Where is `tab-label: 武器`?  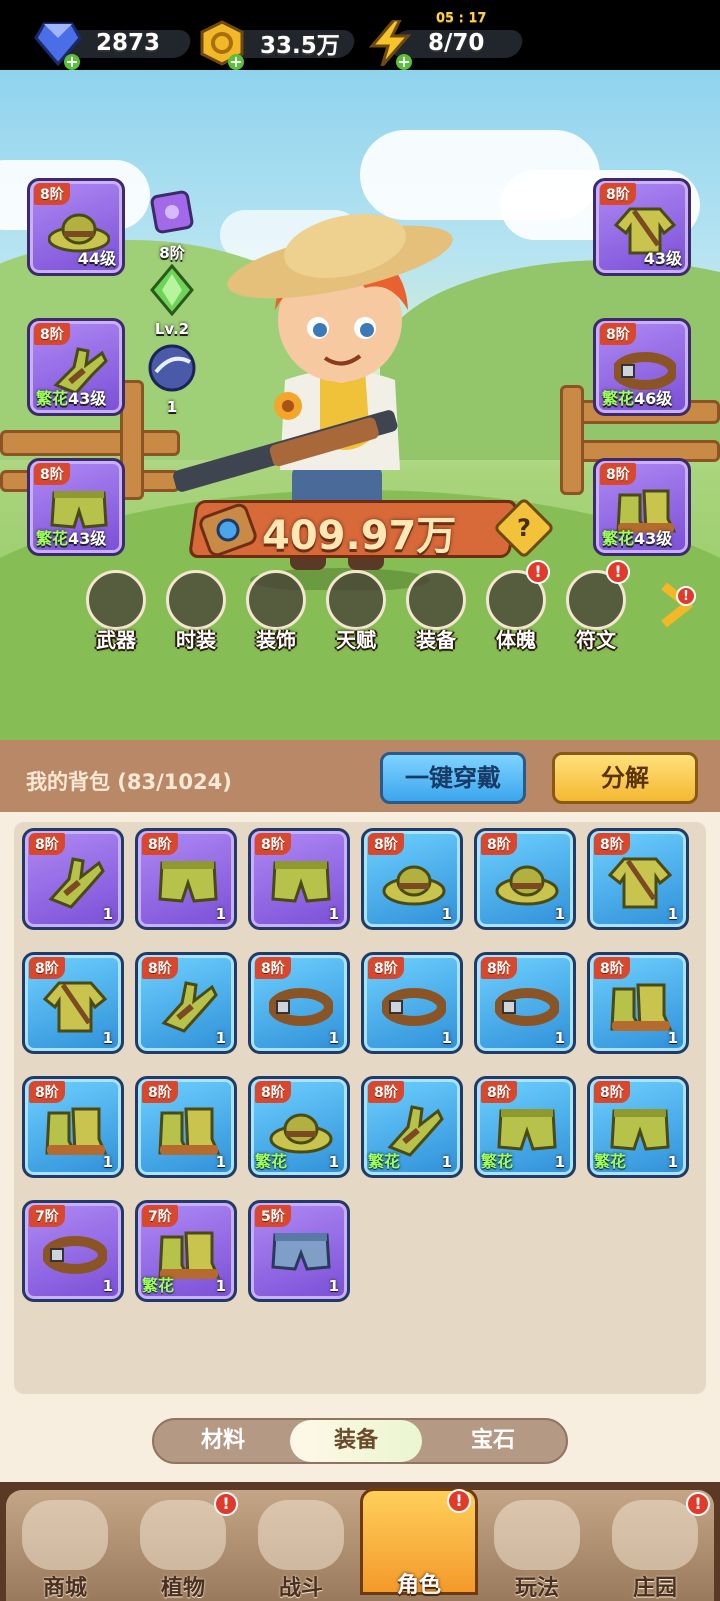
tab-label: 武器 is located at coordinates (116, 640).